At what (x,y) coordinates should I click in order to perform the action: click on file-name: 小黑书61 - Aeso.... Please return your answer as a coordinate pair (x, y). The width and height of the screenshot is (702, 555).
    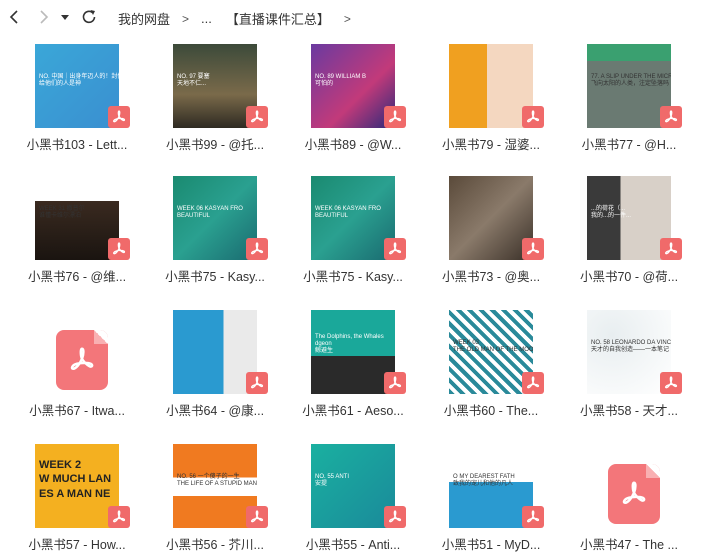
    Looking at the image, I should click on (353, 411).